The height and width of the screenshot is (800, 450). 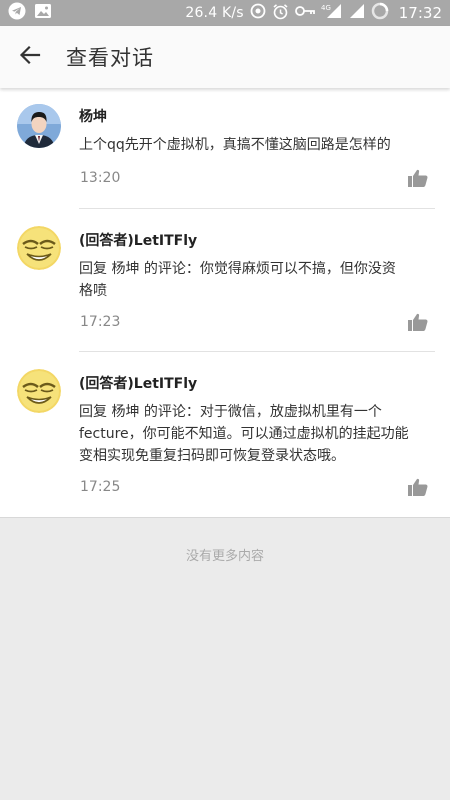 What do you see at coordinates (225, 57) in the screenshot?
I see `app-bar: 查看对话` at bounding box center [225, 57].